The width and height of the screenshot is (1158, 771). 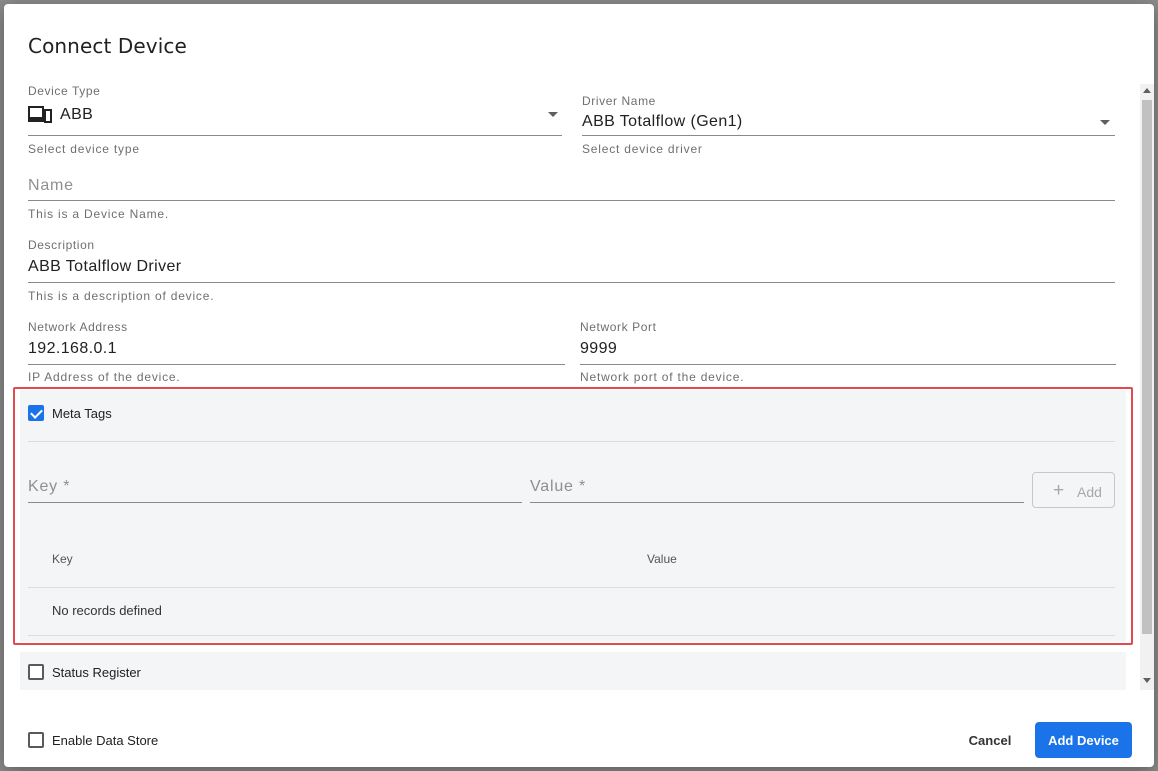 I want to click on device-type-select: Device Type ABB, so click(x=295, y=109).